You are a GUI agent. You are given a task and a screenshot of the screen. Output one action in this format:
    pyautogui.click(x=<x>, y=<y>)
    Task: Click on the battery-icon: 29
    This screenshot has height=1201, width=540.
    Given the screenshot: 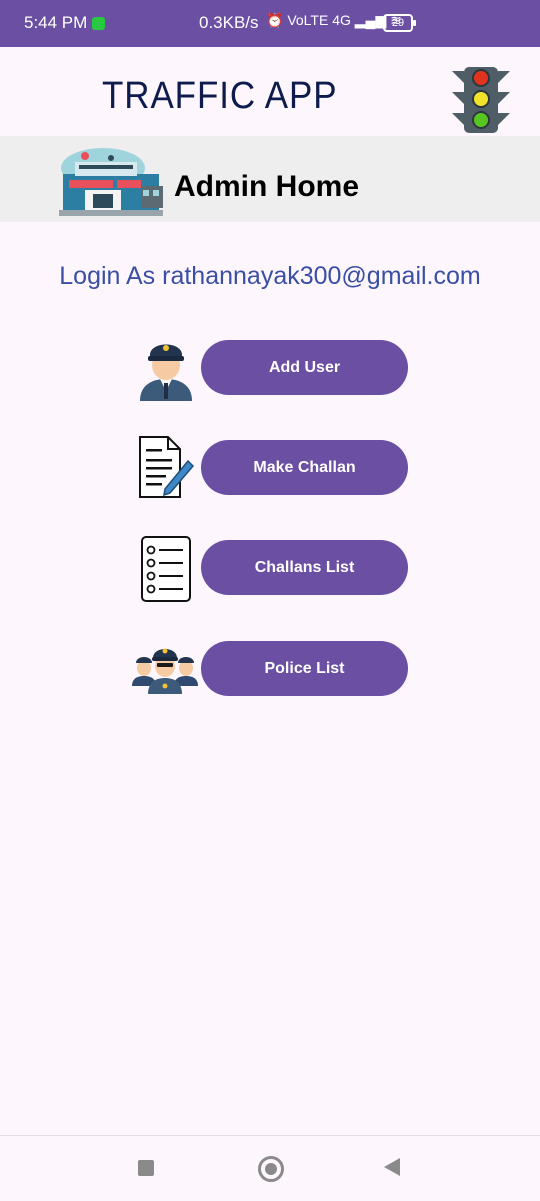 What is the action you would take?
    pyautogui.click(x=399, y=23)
    